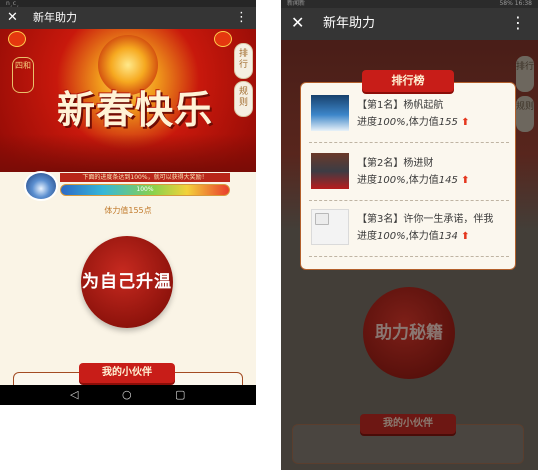  What do you see at coordinates (448, 236) in the screenshot?
I see `stamina-value: 134` at bounding box center [448, 236].